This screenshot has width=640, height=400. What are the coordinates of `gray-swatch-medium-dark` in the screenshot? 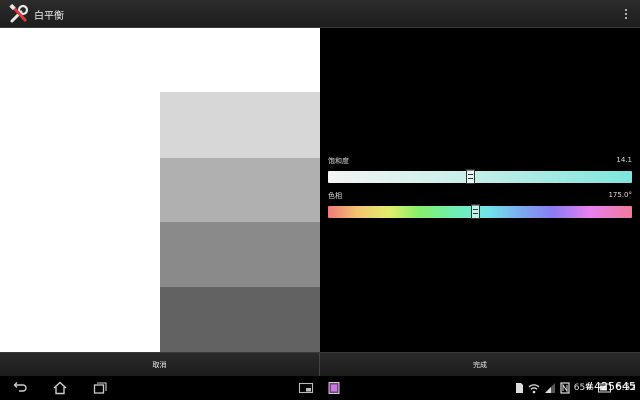 It's located at (240, 254).